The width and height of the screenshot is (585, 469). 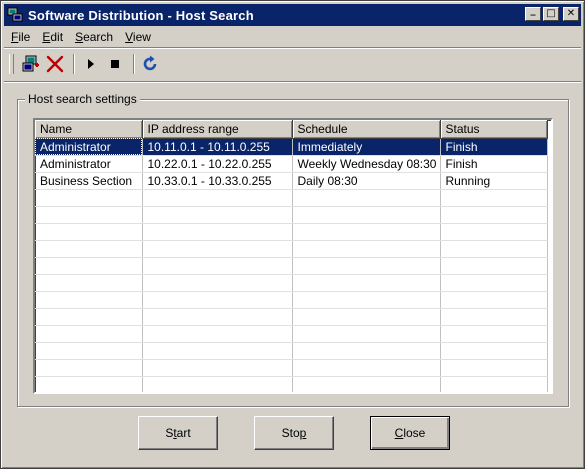 I want to click on window-title: Software Distribution - Host Search, so click(x=141, y=15).